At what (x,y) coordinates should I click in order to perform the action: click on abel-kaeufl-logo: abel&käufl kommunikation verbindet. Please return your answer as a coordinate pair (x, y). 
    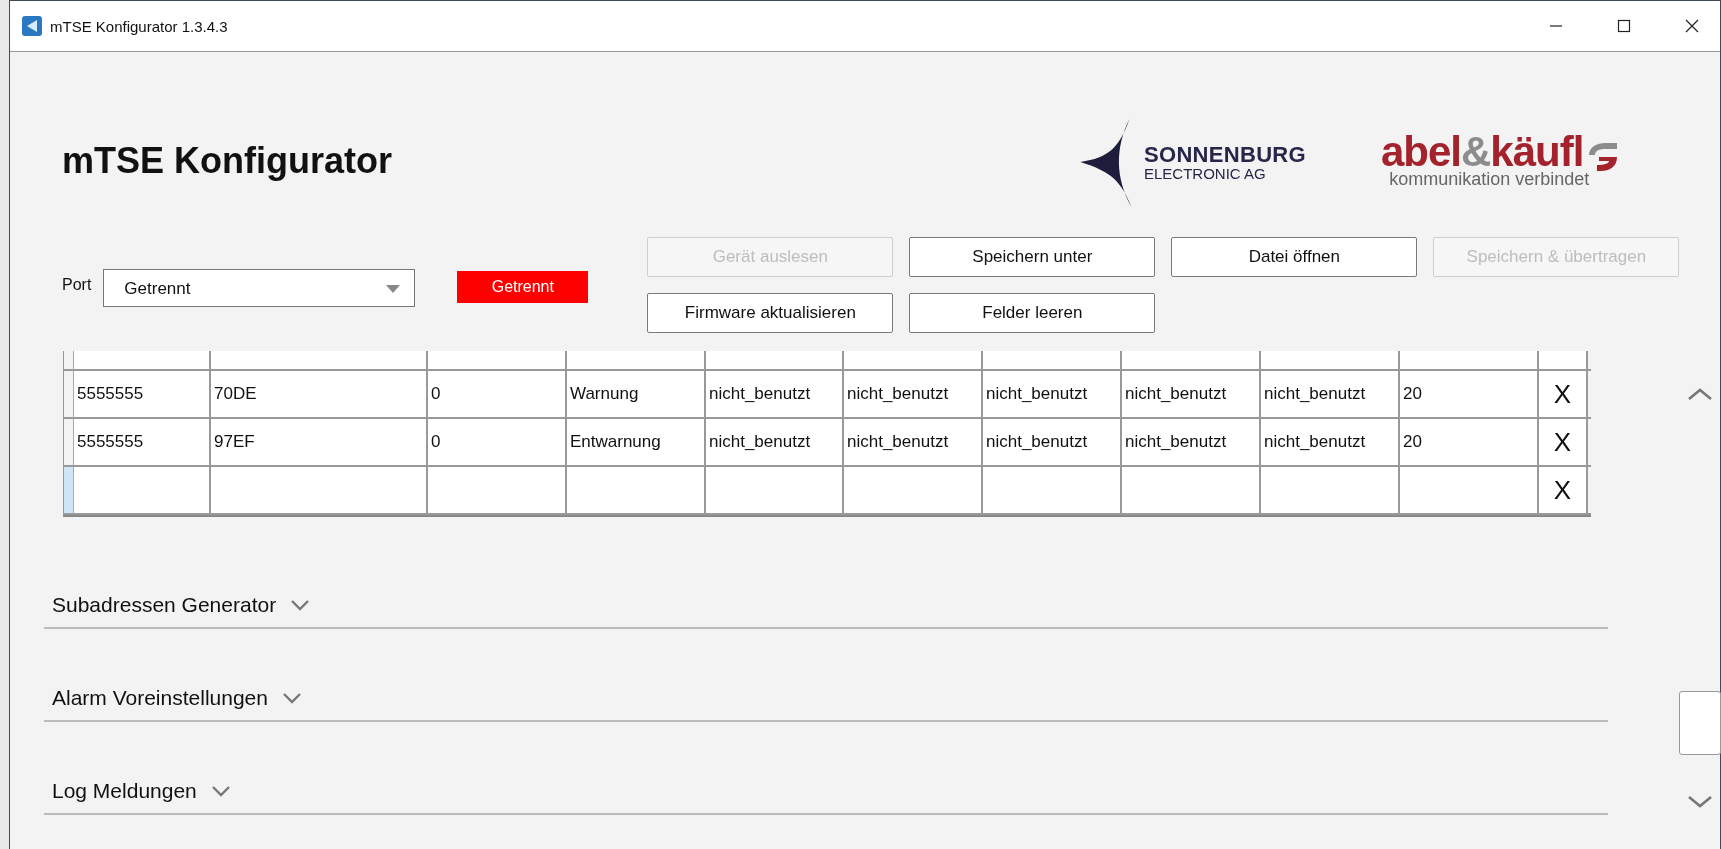
    Looking at the image, I should click on (1500, 153).